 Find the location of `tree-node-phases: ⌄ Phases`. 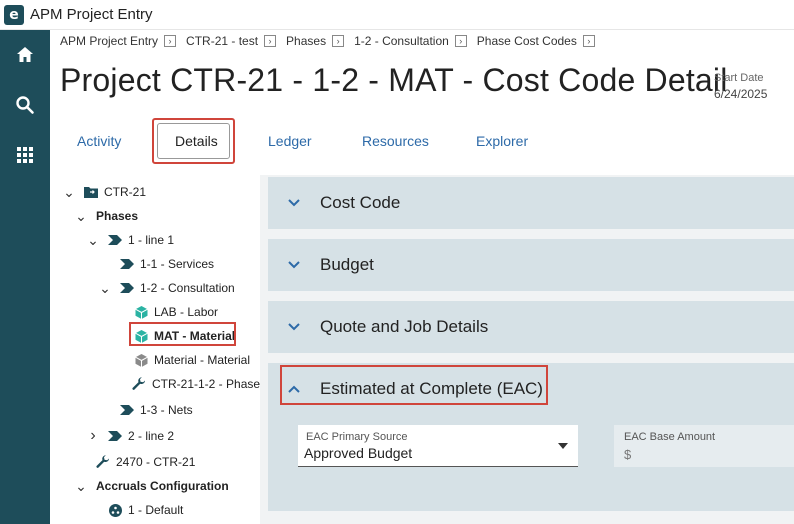

tree-node-phases: ⌄ Phases is located at coordinates (106, 216).